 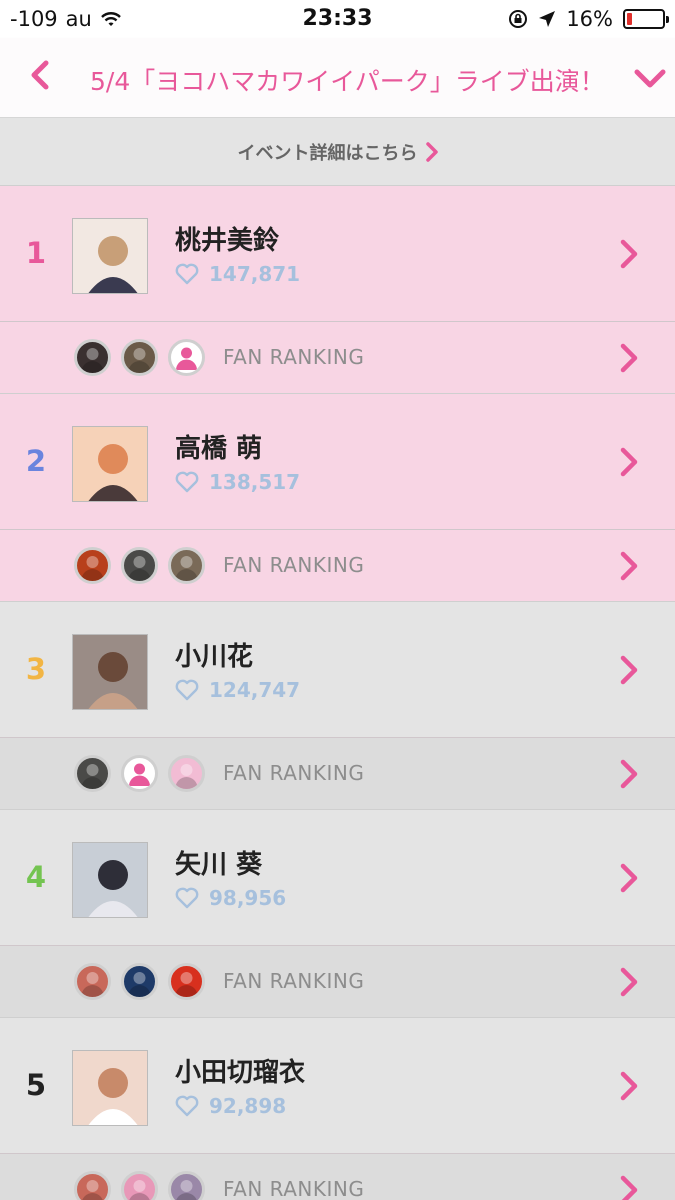 I want to click on like-count: 98,956, so click(x=230, y=898).